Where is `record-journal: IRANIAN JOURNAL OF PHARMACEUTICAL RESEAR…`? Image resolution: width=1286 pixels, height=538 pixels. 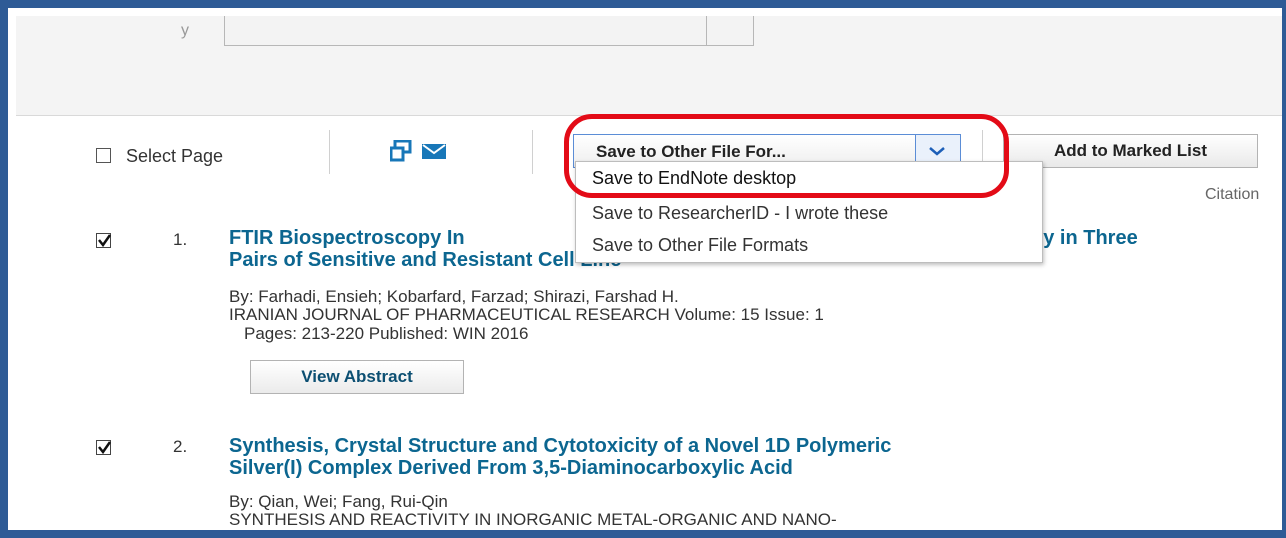 record-journal: IRANIAN JOURNAL OF PHARMACEUTICAL RESEAR… is located at coordinates (526, 314).